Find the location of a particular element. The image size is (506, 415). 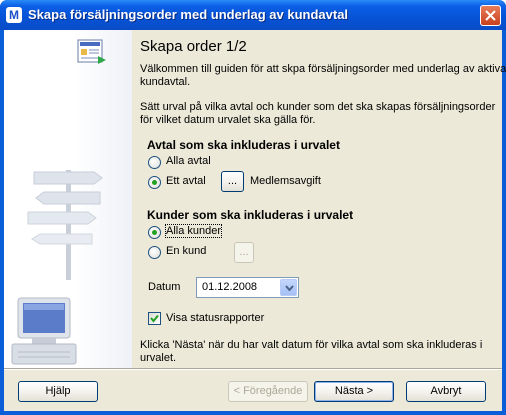

app-icon: M is located at coordinates (14, 15).